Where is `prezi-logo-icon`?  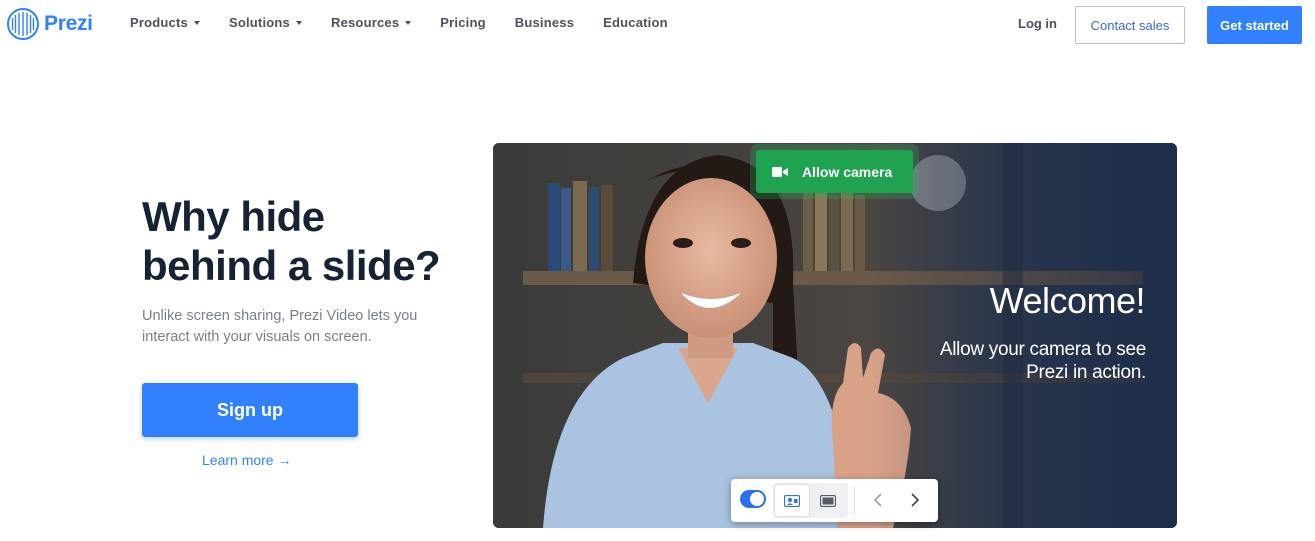
prezi-logo-icon is located at coordinates (23, 24).